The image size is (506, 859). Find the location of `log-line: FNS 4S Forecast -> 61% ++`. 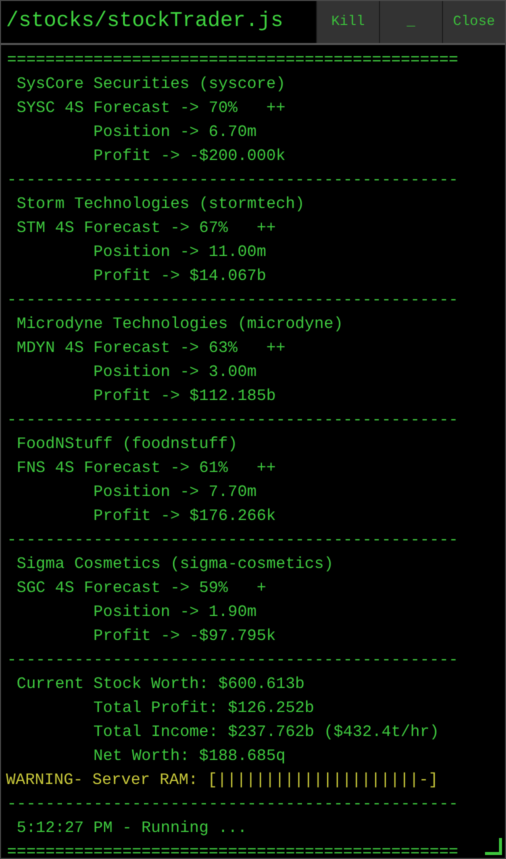

log-line: FNS 4S Forecast -> 61% ++ is located at coordinates (146, 468).